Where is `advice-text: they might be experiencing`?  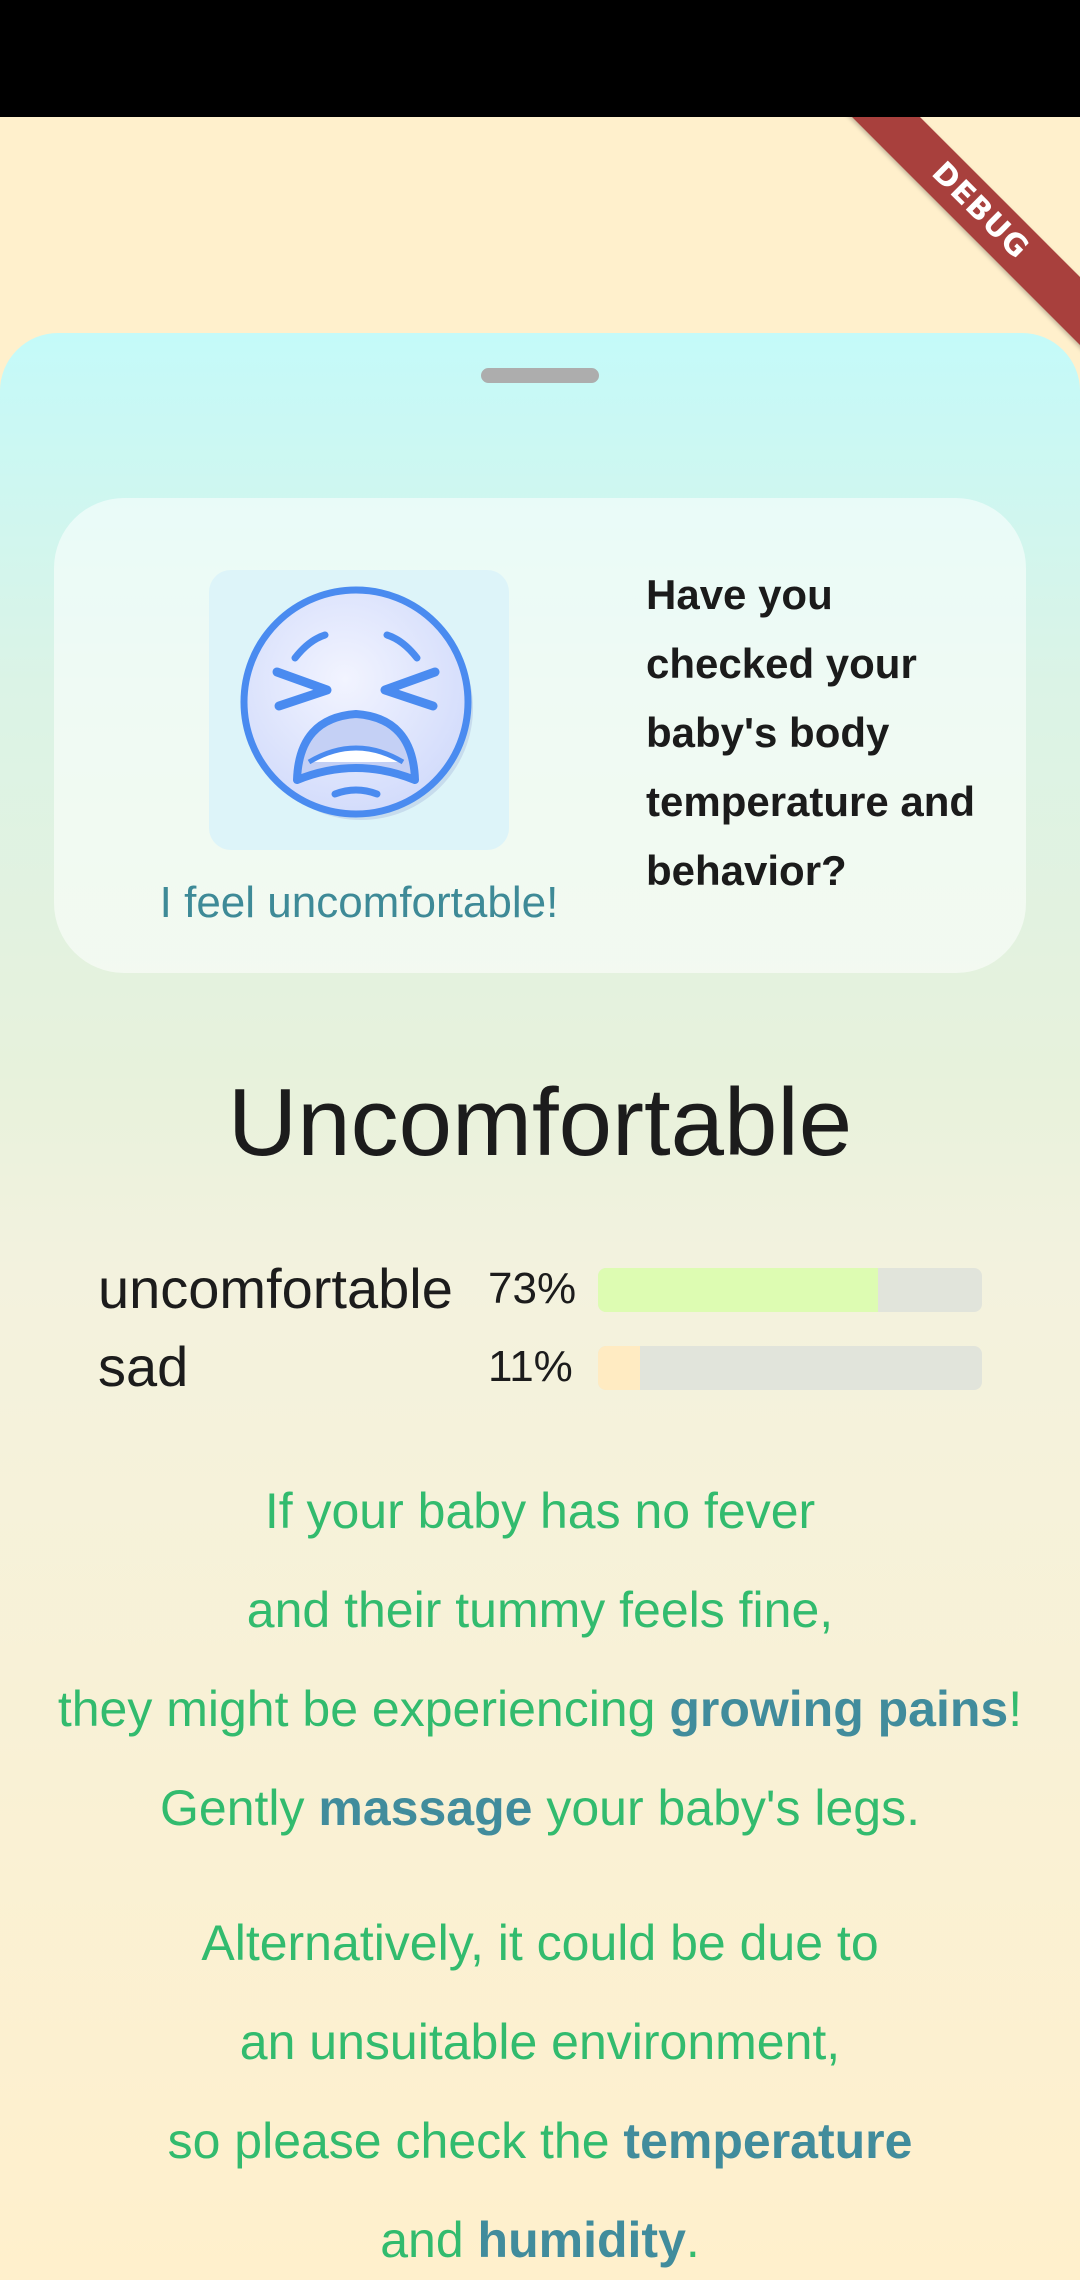
advice-text: they might be experiencing is located at coordinates (363, 1709).